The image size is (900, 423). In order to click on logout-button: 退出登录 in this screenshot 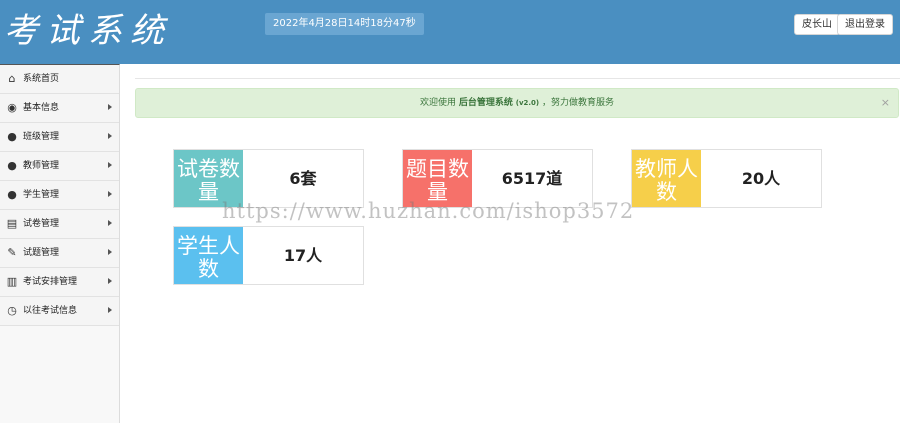, I will do `click(865, 24)`.